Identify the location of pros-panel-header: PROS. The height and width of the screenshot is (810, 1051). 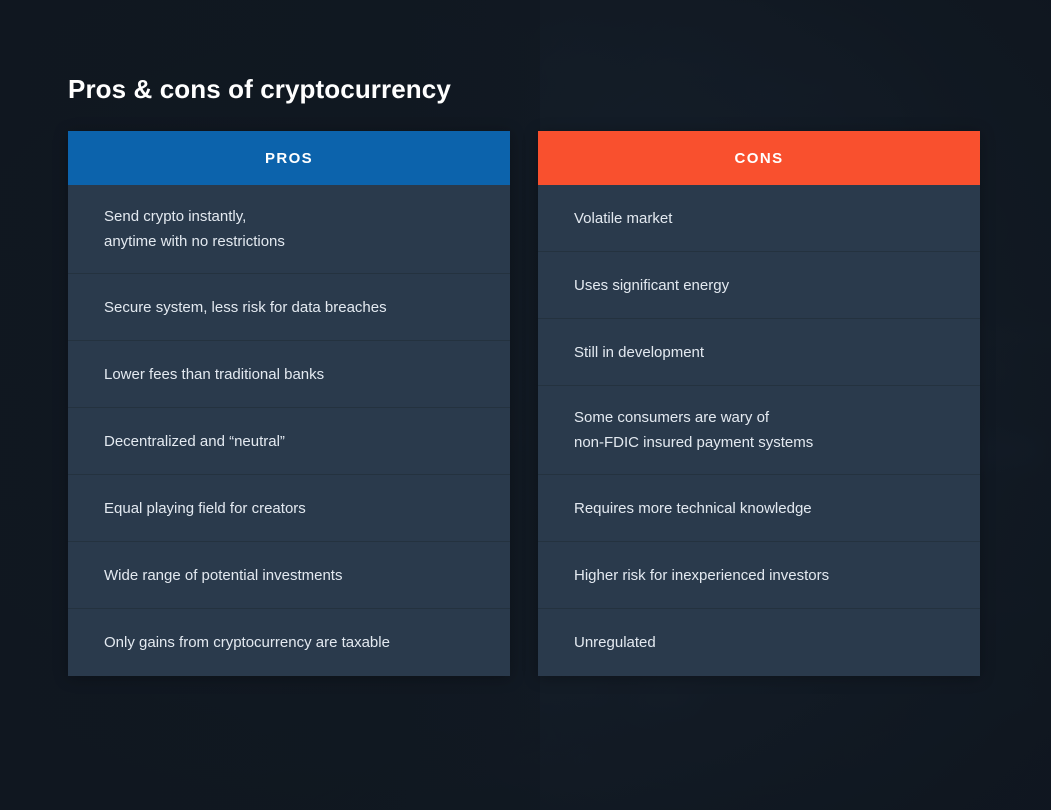
(289, 158).